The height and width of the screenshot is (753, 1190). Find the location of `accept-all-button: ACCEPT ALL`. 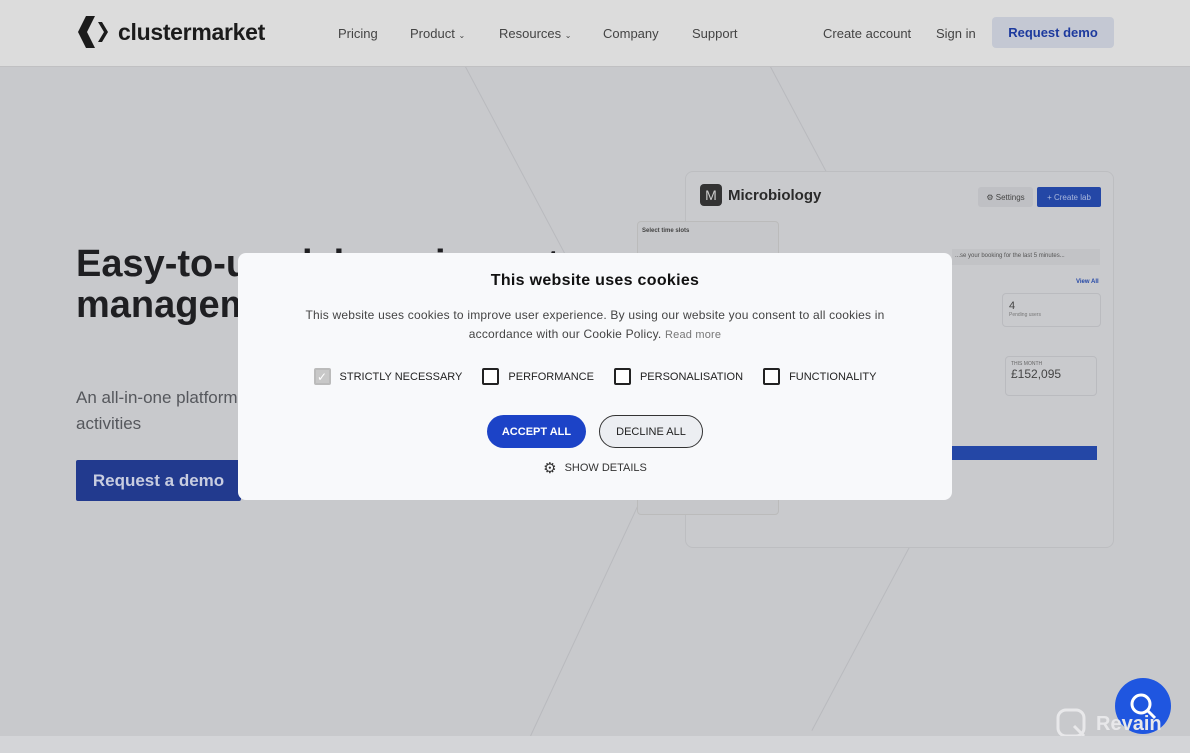

accept-all-button: ACCEPT ALL is located at coordinates (536, 431).